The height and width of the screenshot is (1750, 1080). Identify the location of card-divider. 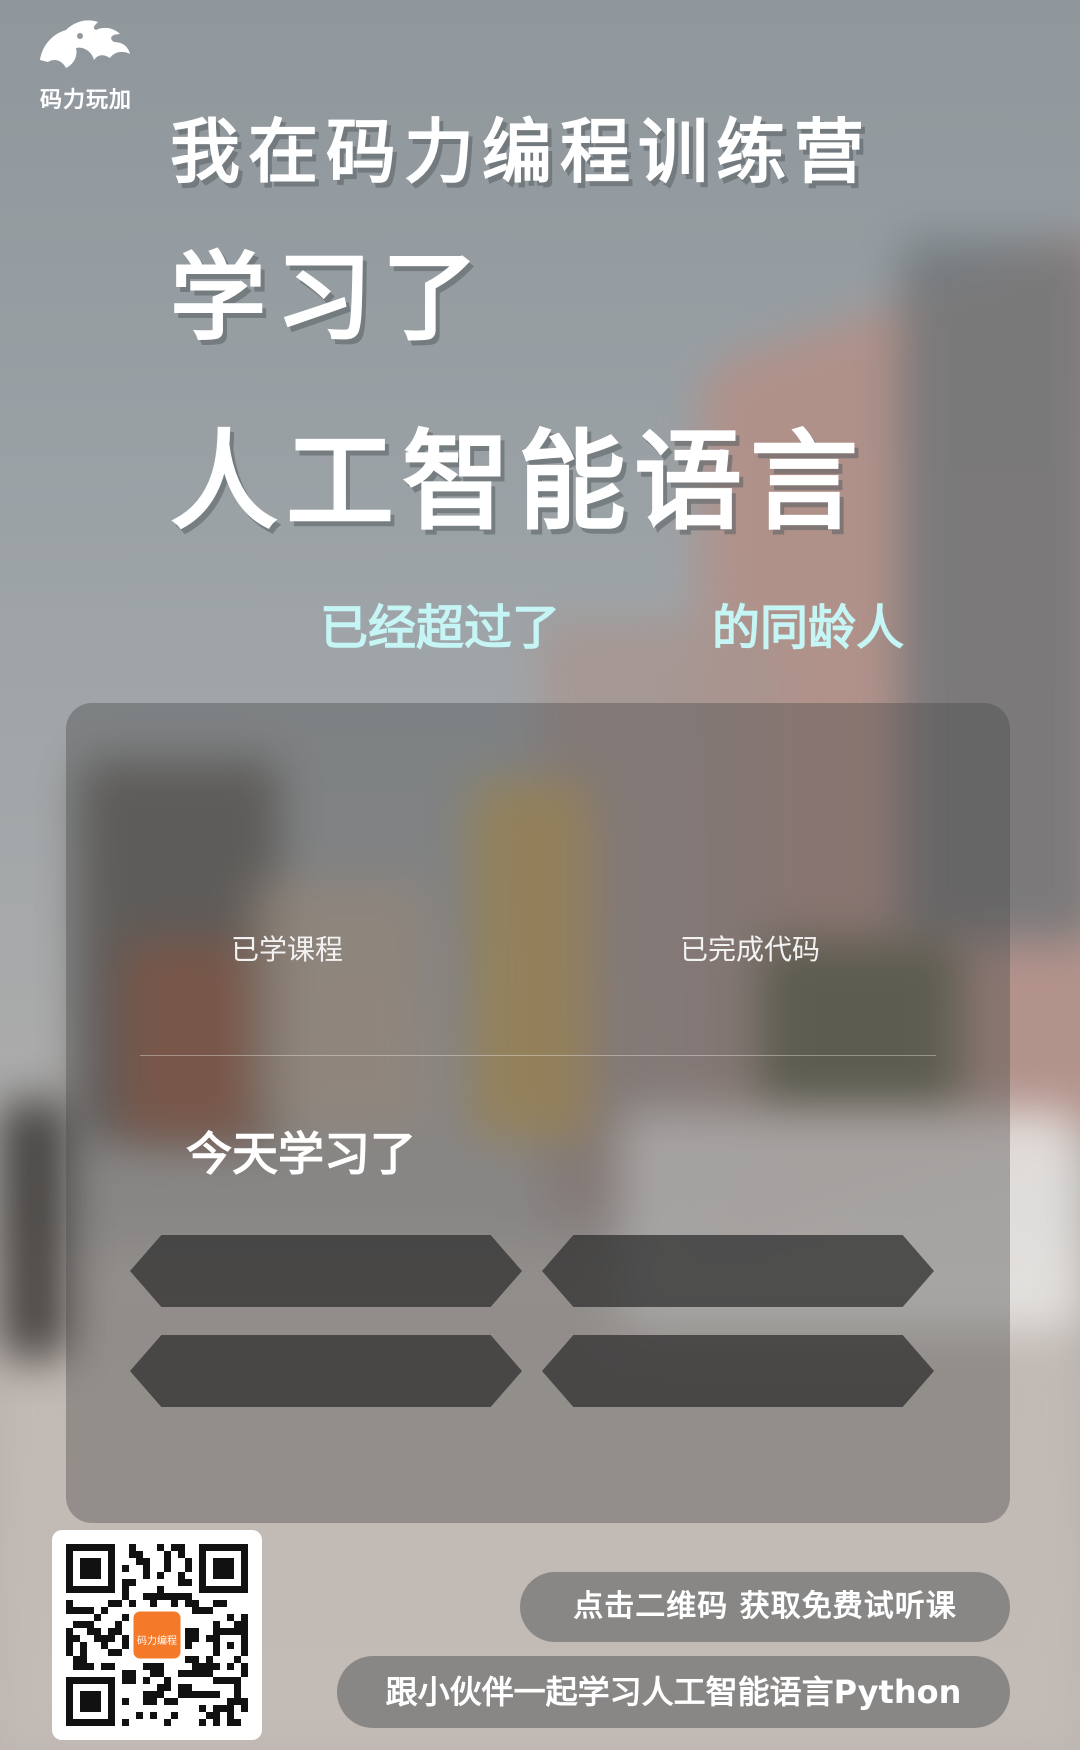
(538, 1055).